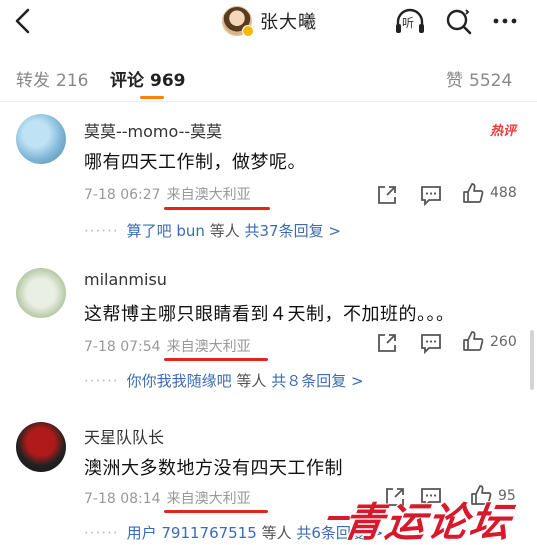 This screenshot has height=545, width=537. Describe the element at coordinates (168, 81) in the screenshot. I see `tab-comment-count: 969` at that location.